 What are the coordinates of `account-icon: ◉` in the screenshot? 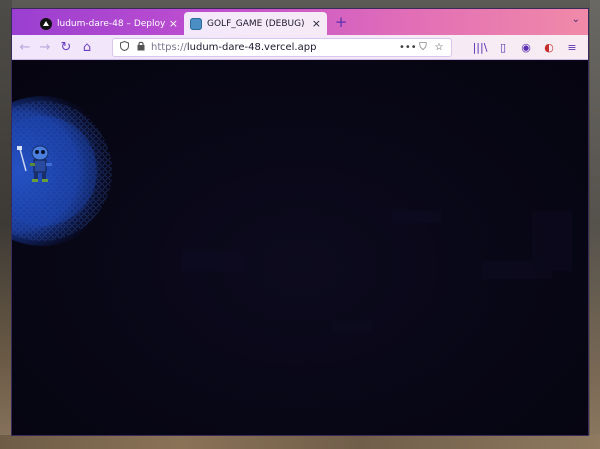 It's located at (526, 47).